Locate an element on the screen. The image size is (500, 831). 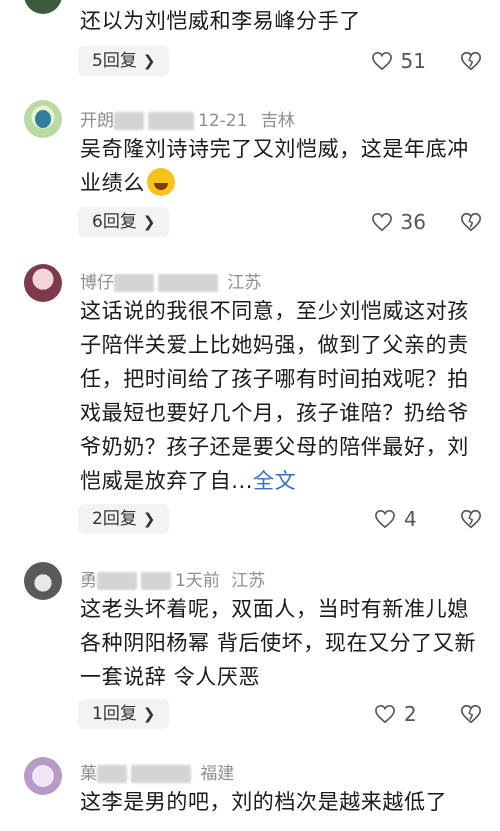
laugh-crying-emoji-icon is located at coordinates (160, 182).